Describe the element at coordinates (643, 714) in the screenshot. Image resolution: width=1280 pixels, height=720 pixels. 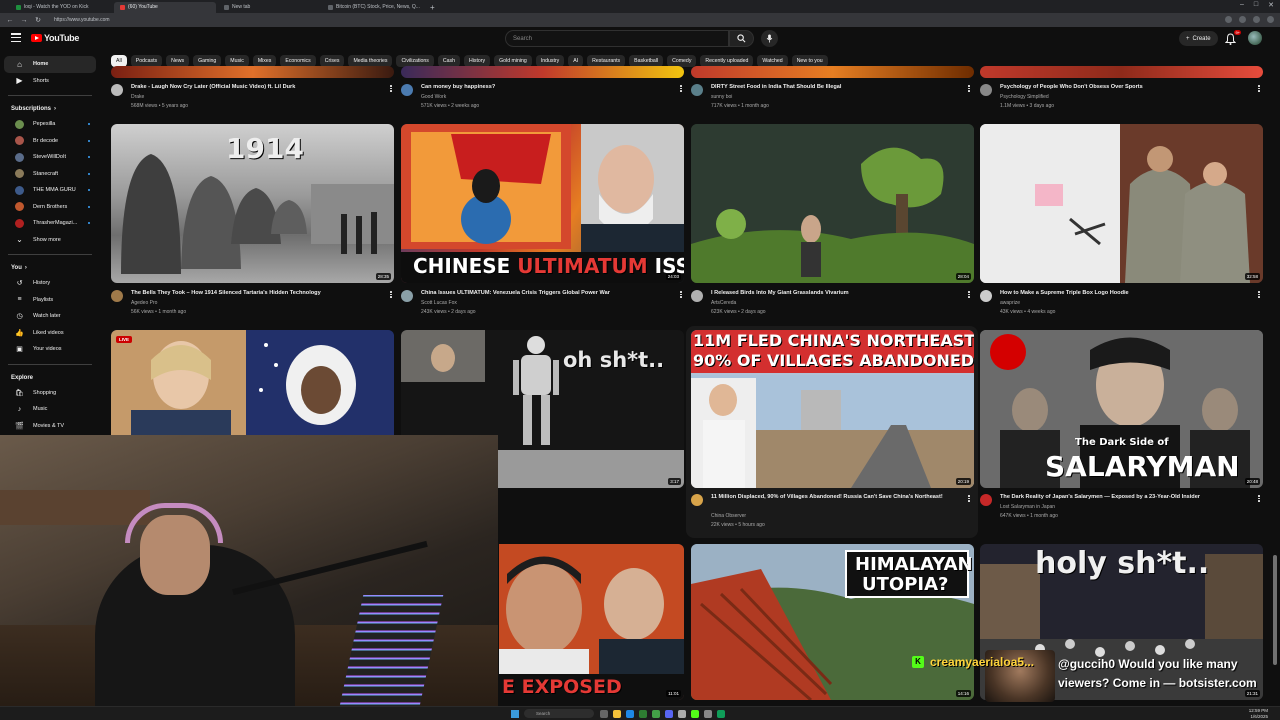
I see `chrome-icon` at that location.